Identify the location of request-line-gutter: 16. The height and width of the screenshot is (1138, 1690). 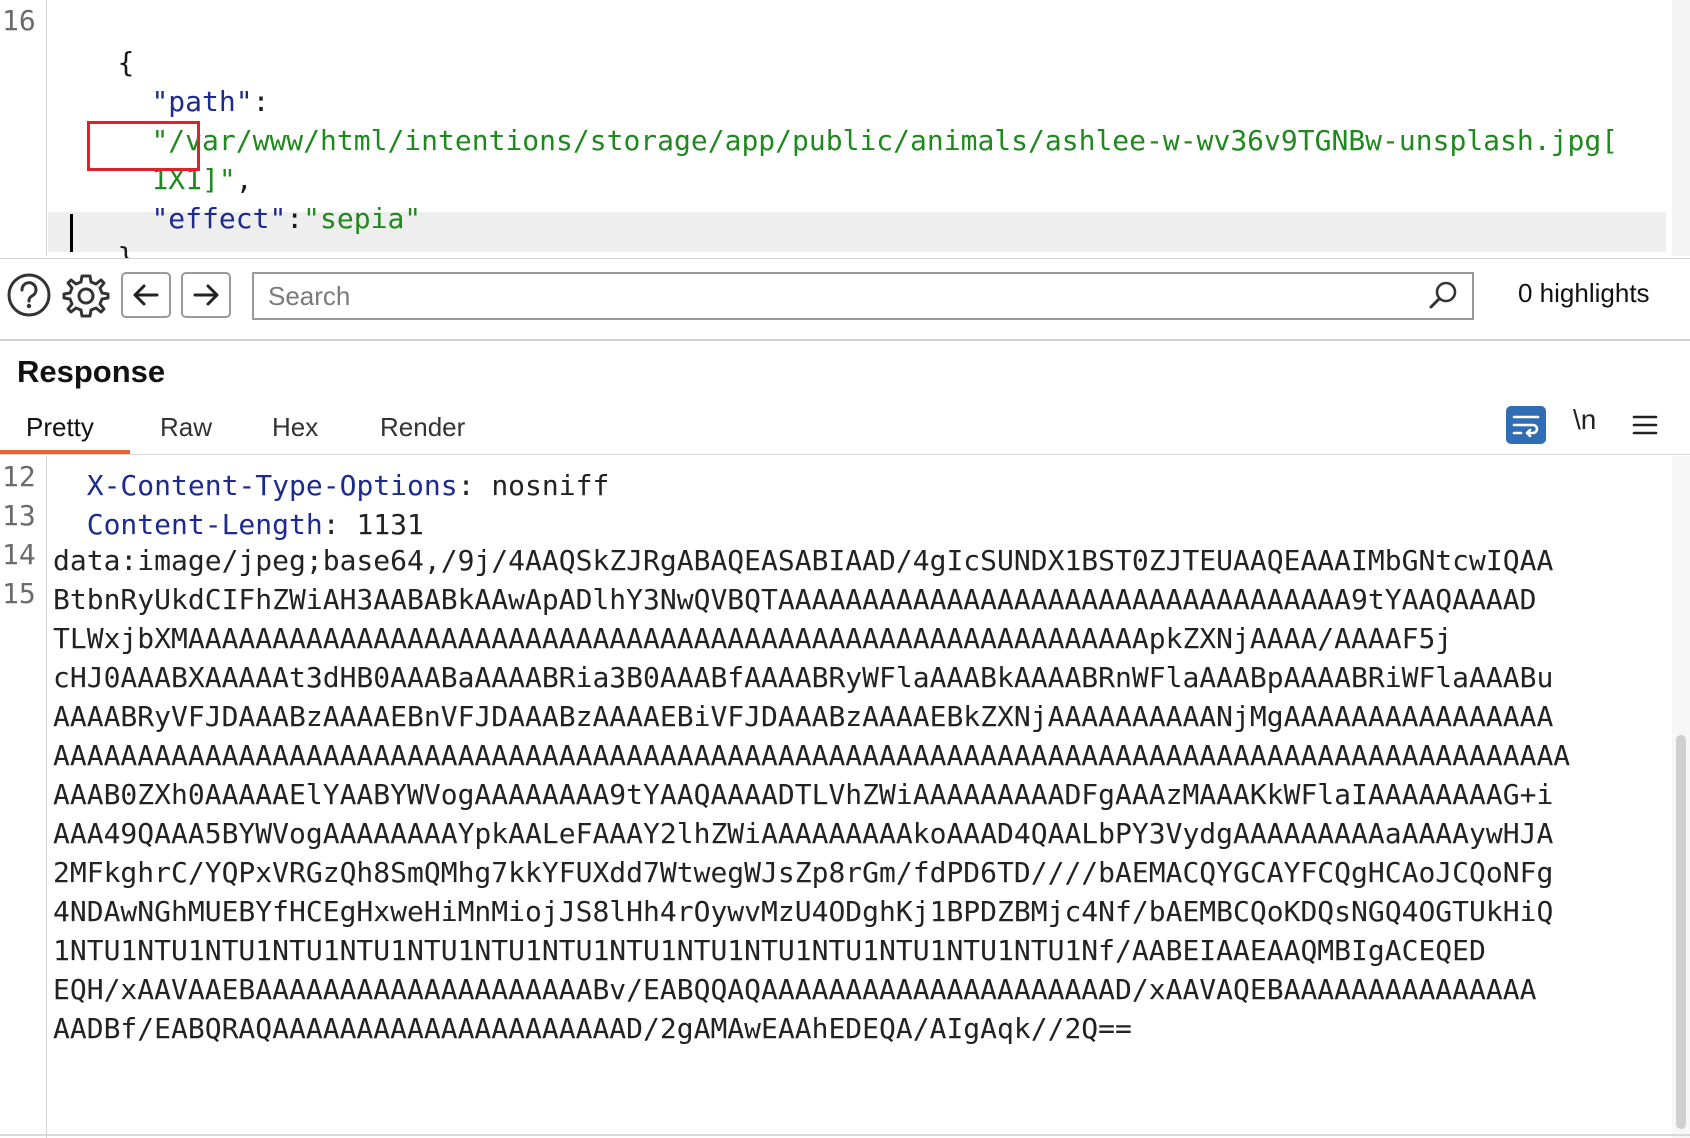
(23, 128).